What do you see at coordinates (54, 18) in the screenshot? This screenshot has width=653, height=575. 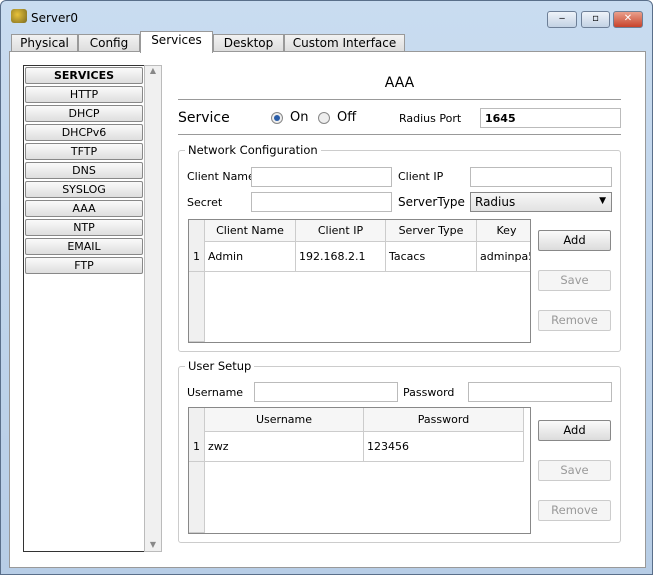 I see `window-title: Server0` at bounding box center [54, 18].